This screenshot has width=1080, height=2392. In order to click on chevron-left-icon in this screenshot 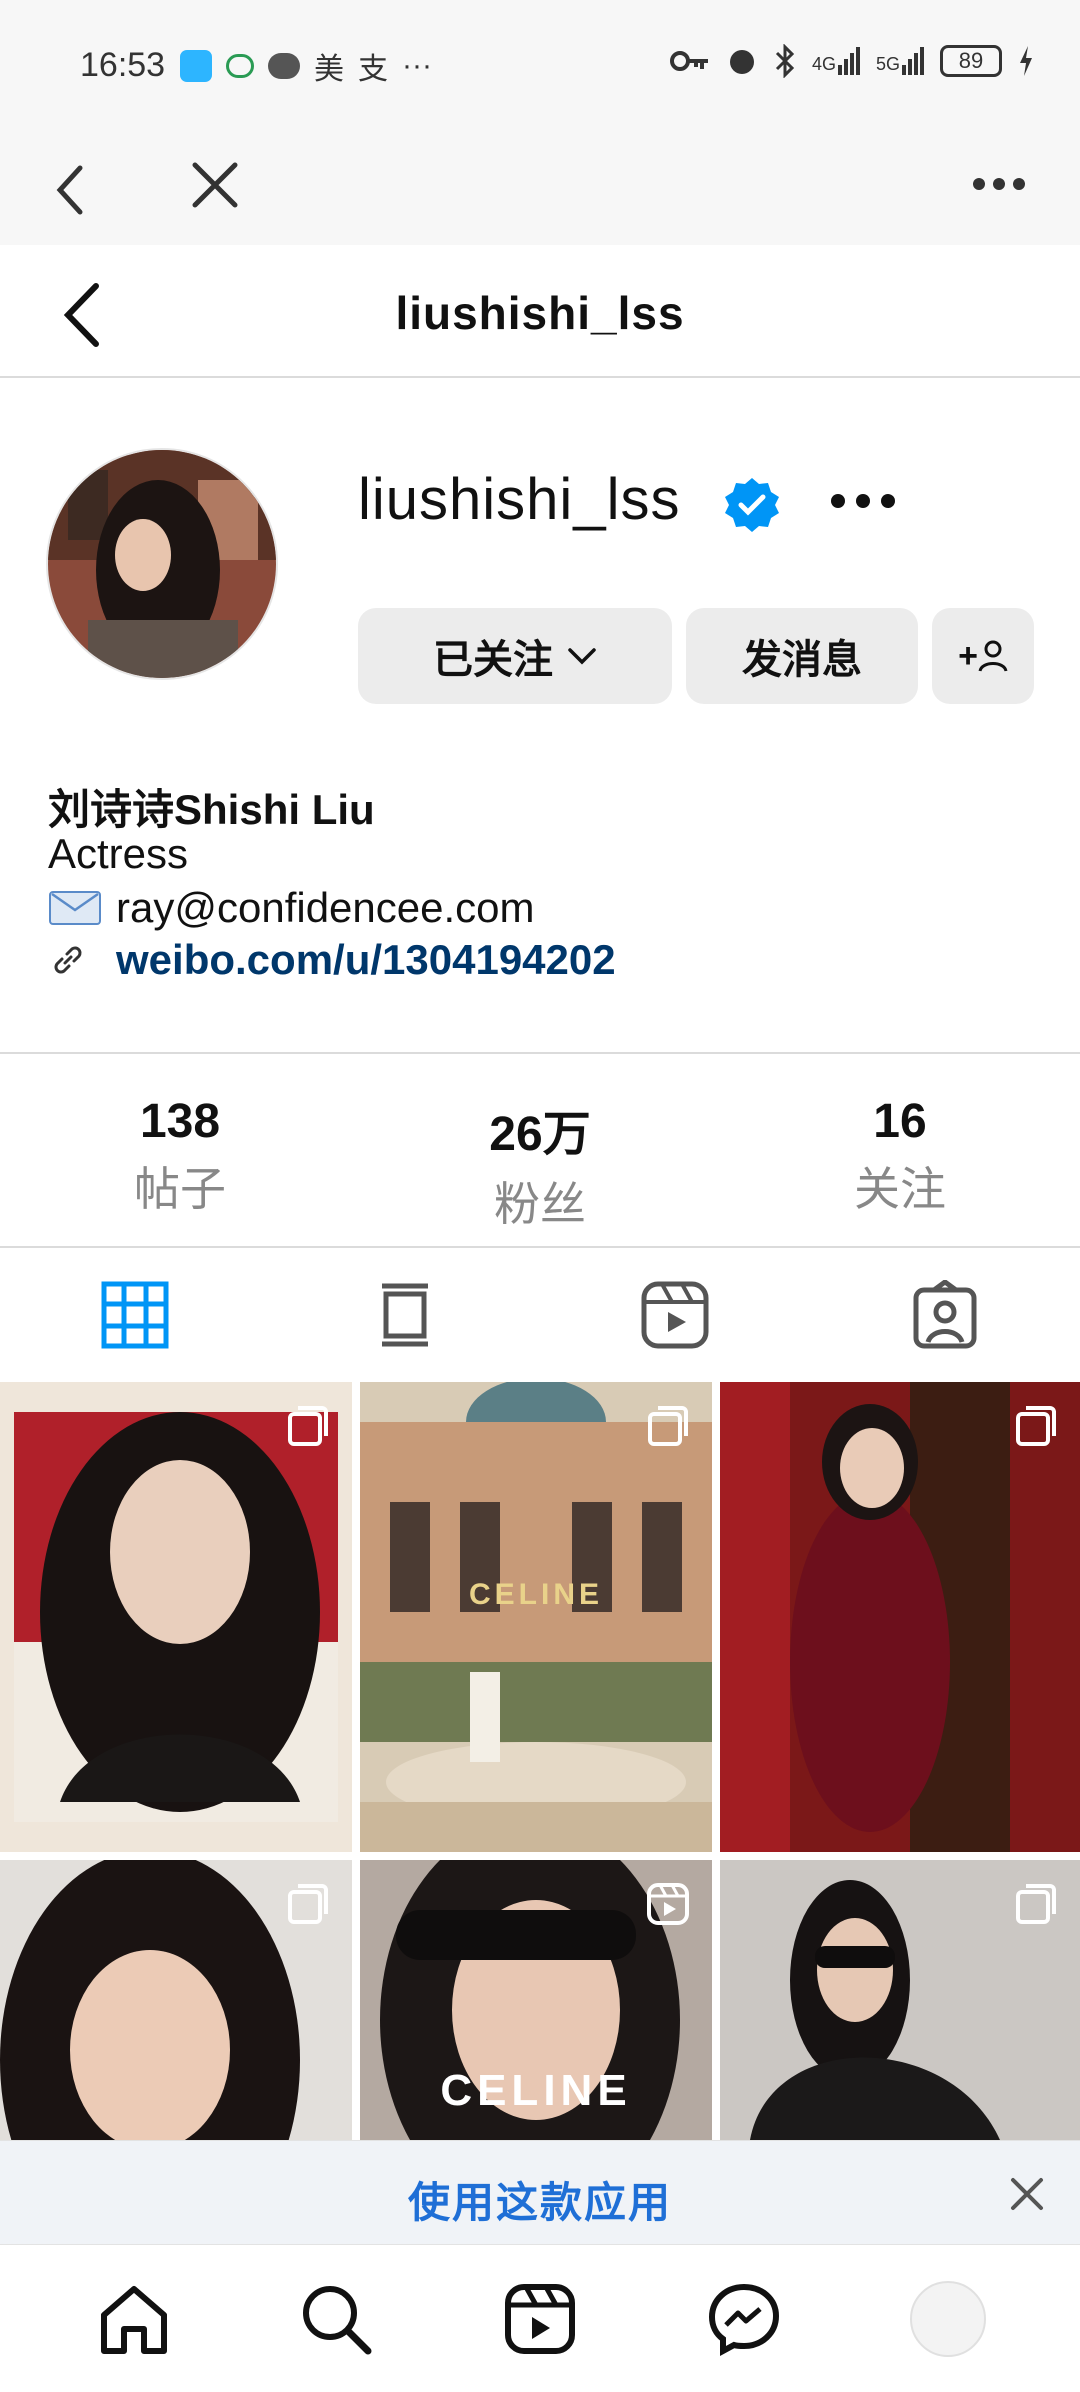, I will do `click(70, 190)`.